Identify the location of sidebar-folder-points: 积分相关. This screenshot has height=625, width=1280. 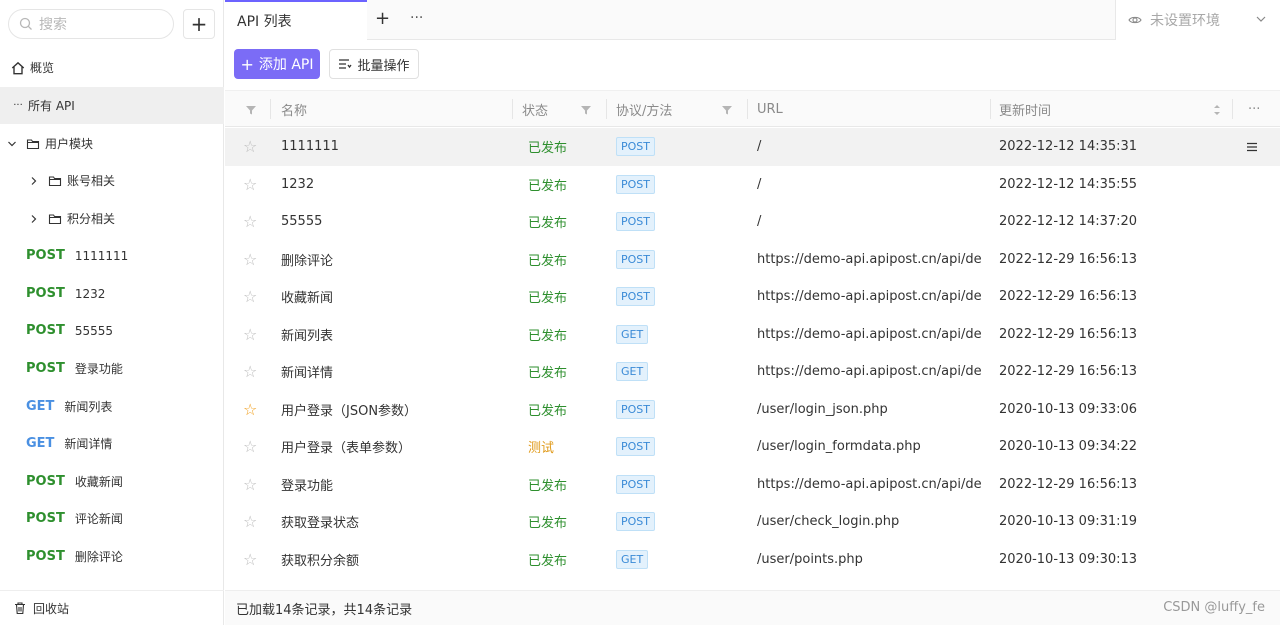
(112, 218).